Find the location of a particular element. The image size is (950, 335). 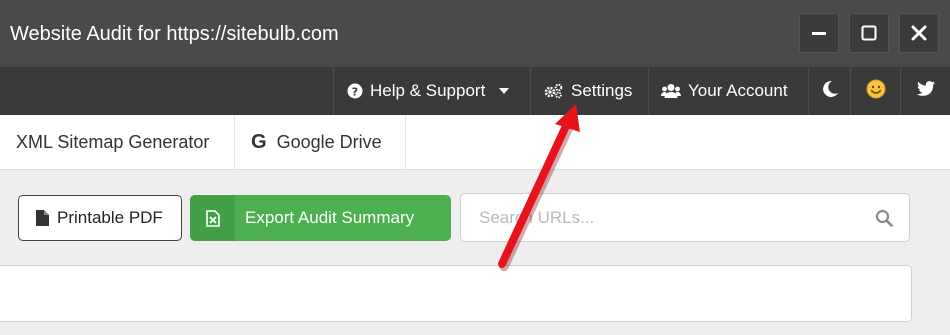

users-icon is located at coordinates (671, 91).